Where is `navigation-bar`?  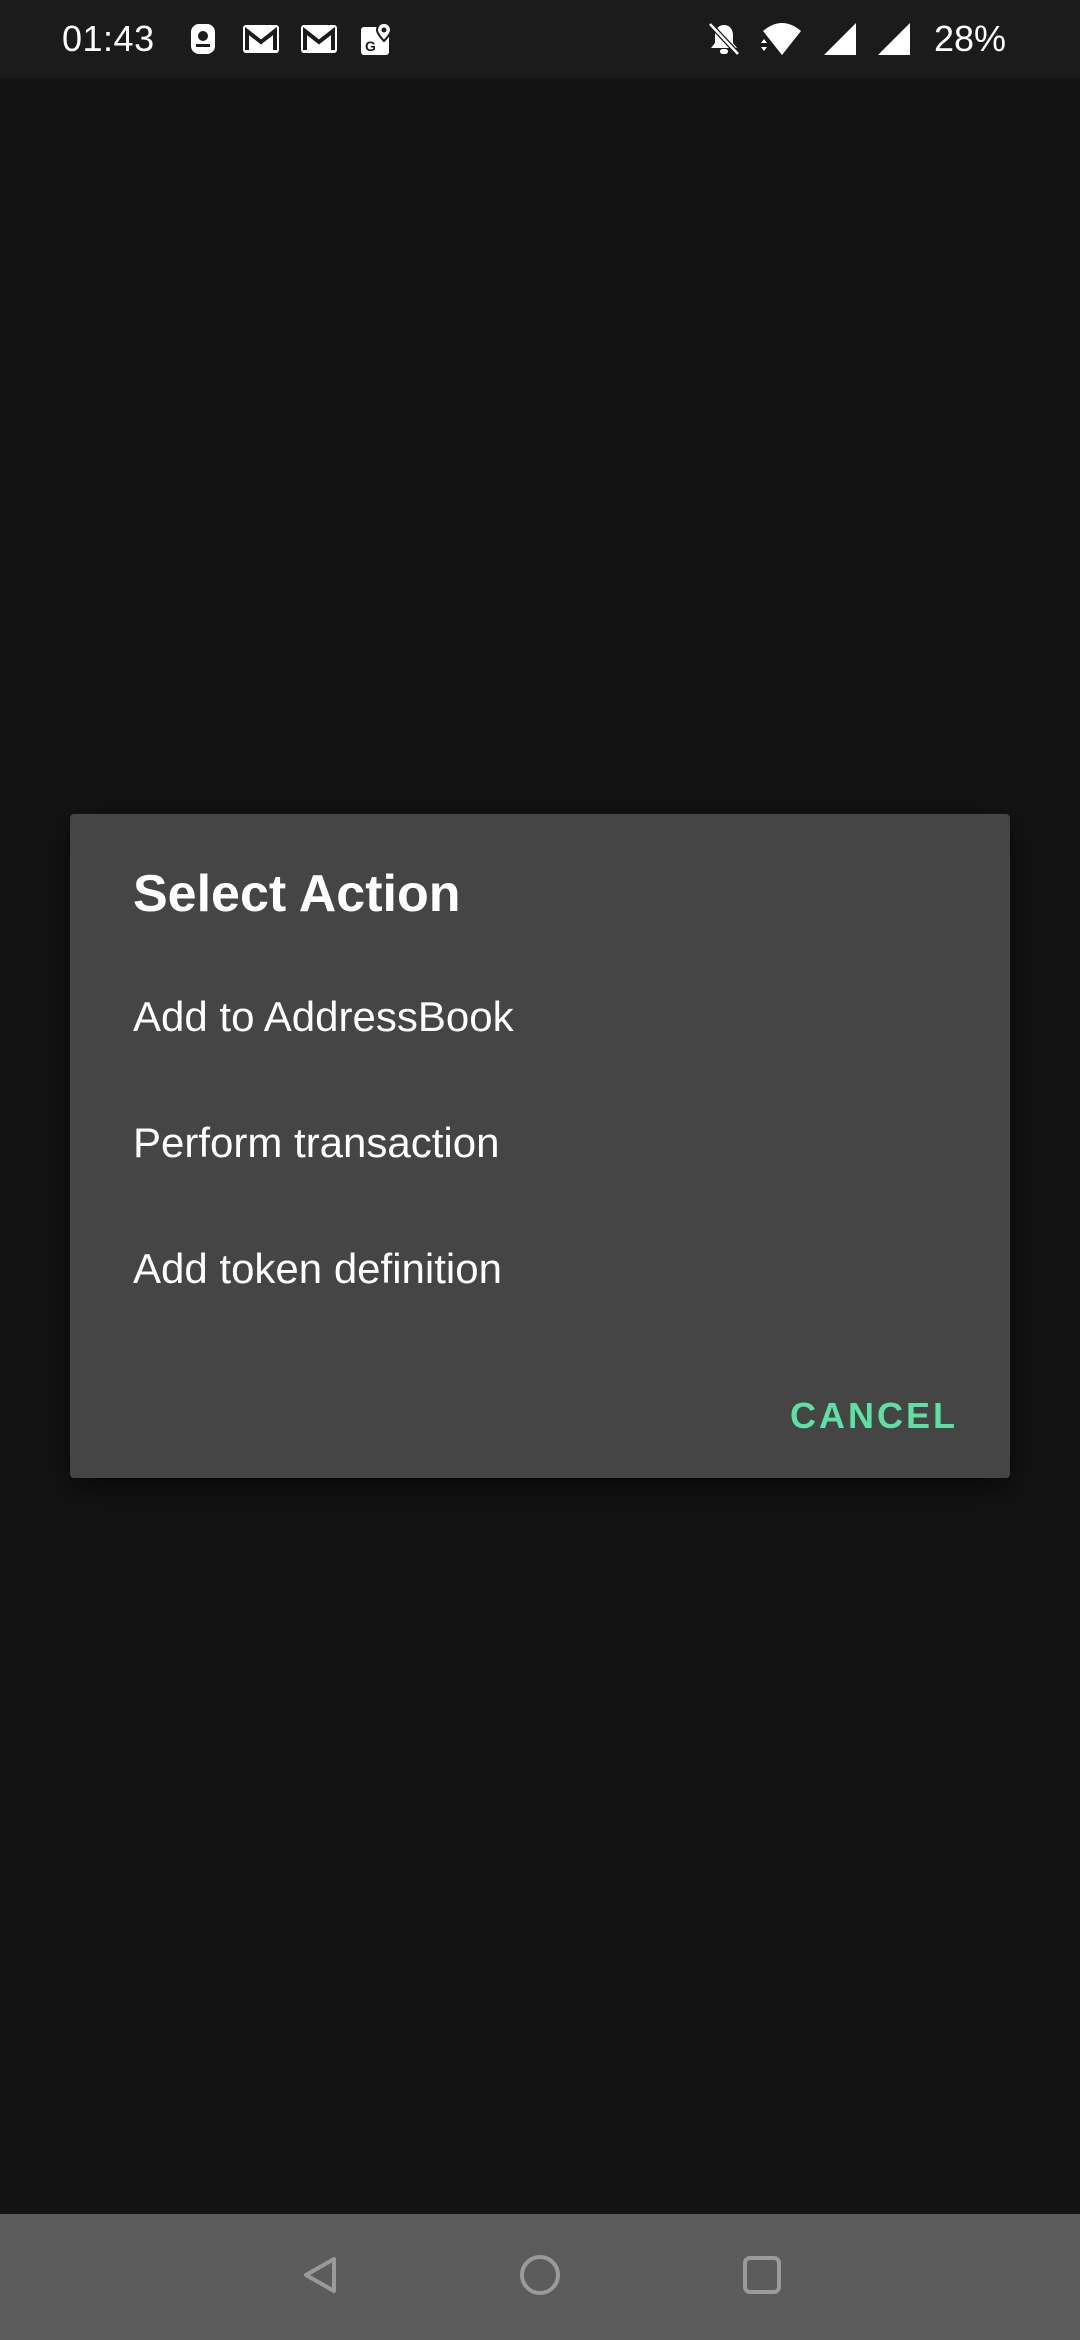 navigation-bar is located at coordinates (540, 2277).